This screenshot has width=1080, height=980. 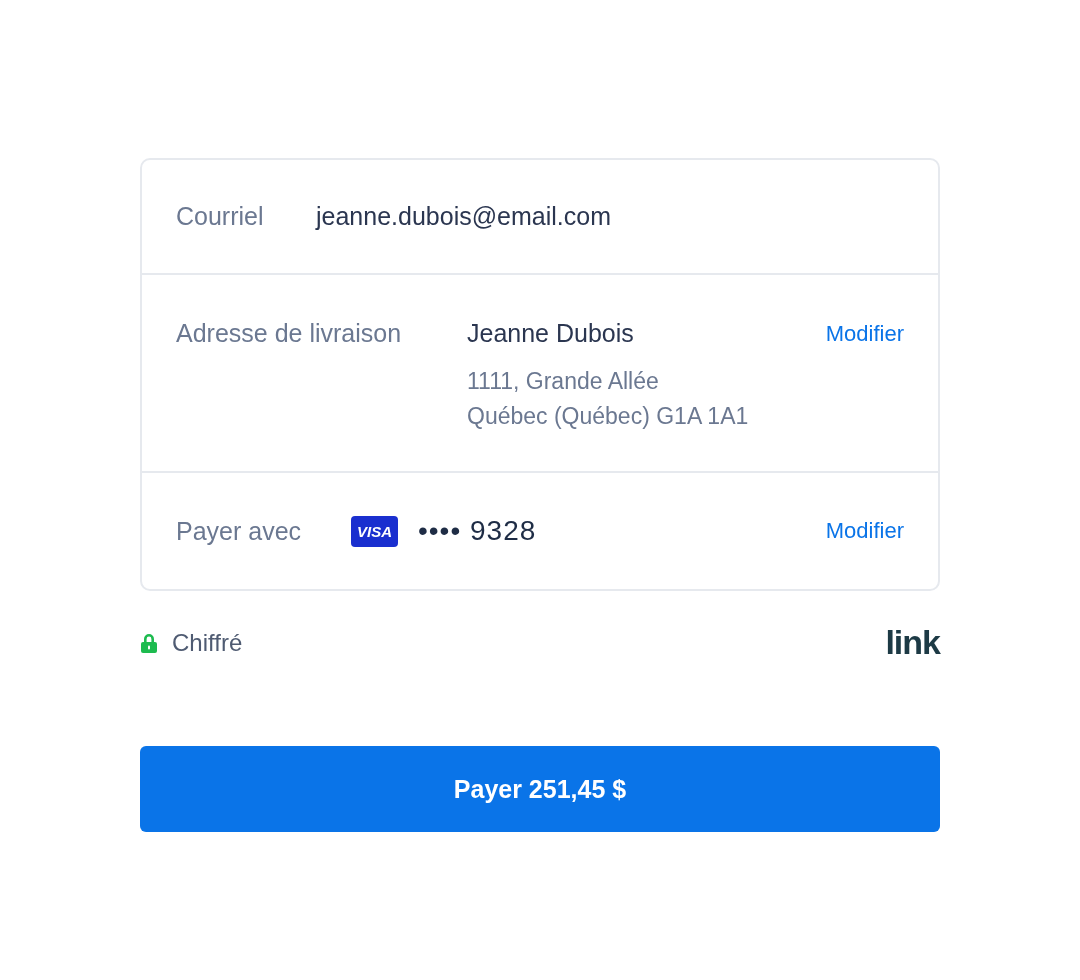 I want to click on recipient-name: Jeanne Dubois, so click(x=551, y=333).